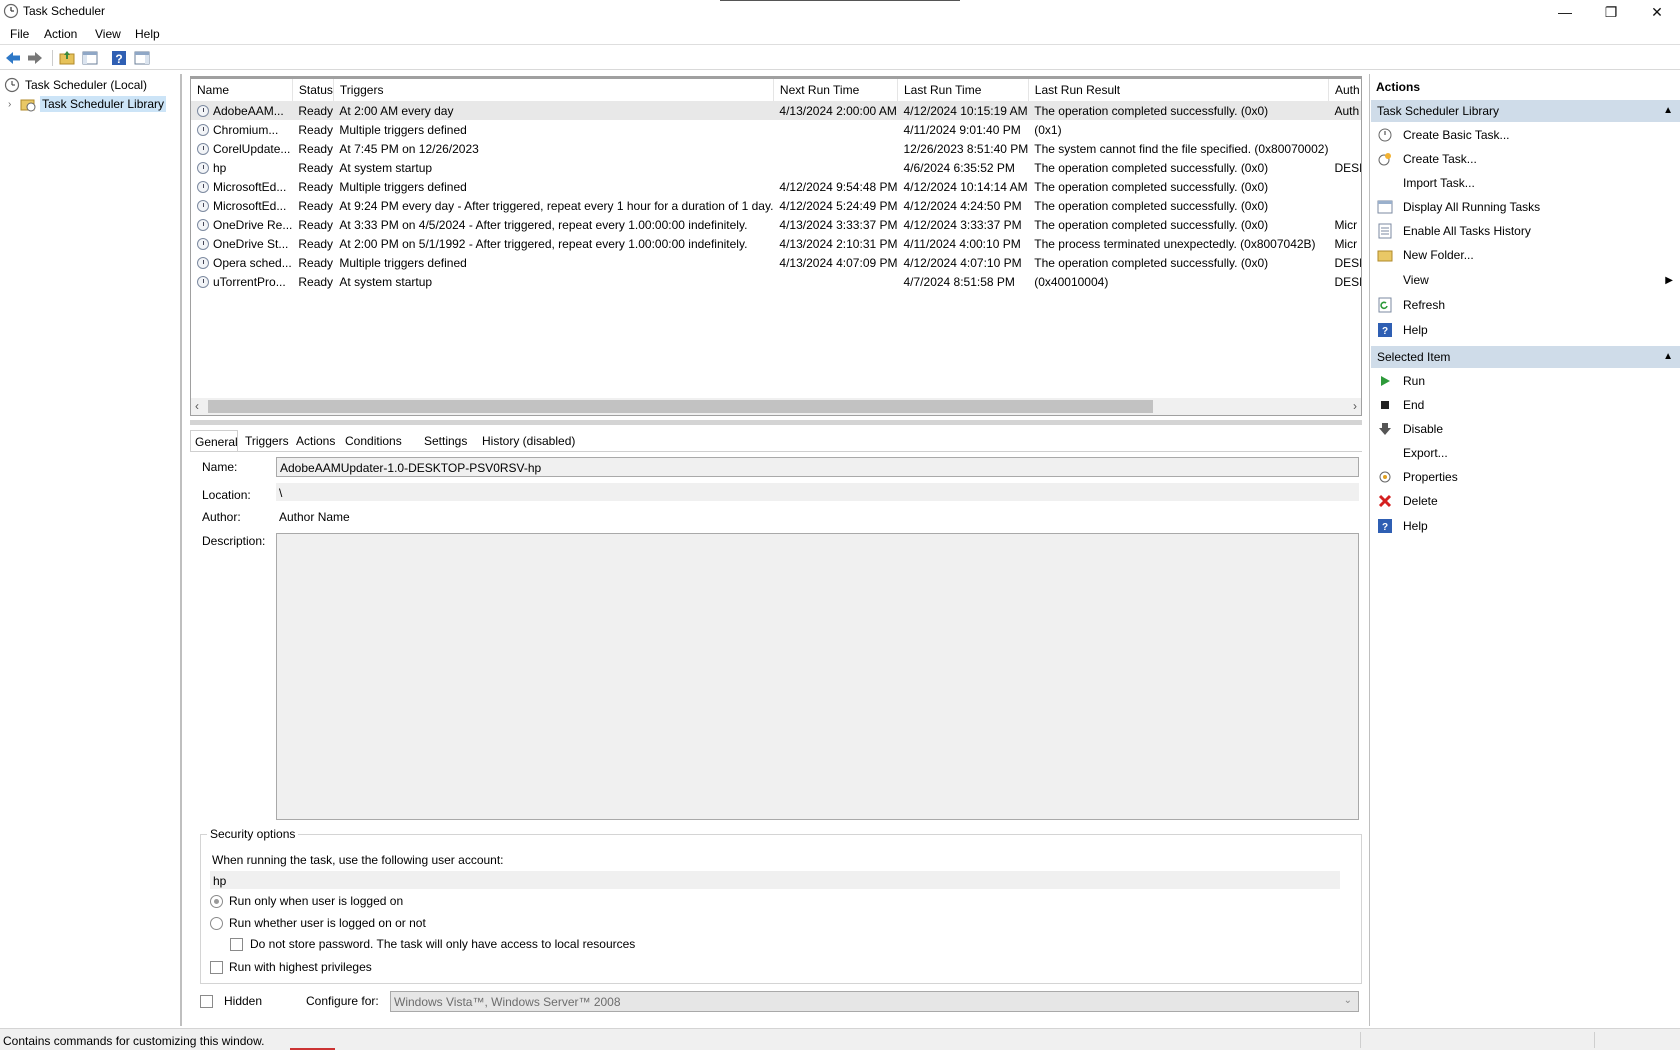  I want to click on minimize-icon: —, so click(1565, 12).